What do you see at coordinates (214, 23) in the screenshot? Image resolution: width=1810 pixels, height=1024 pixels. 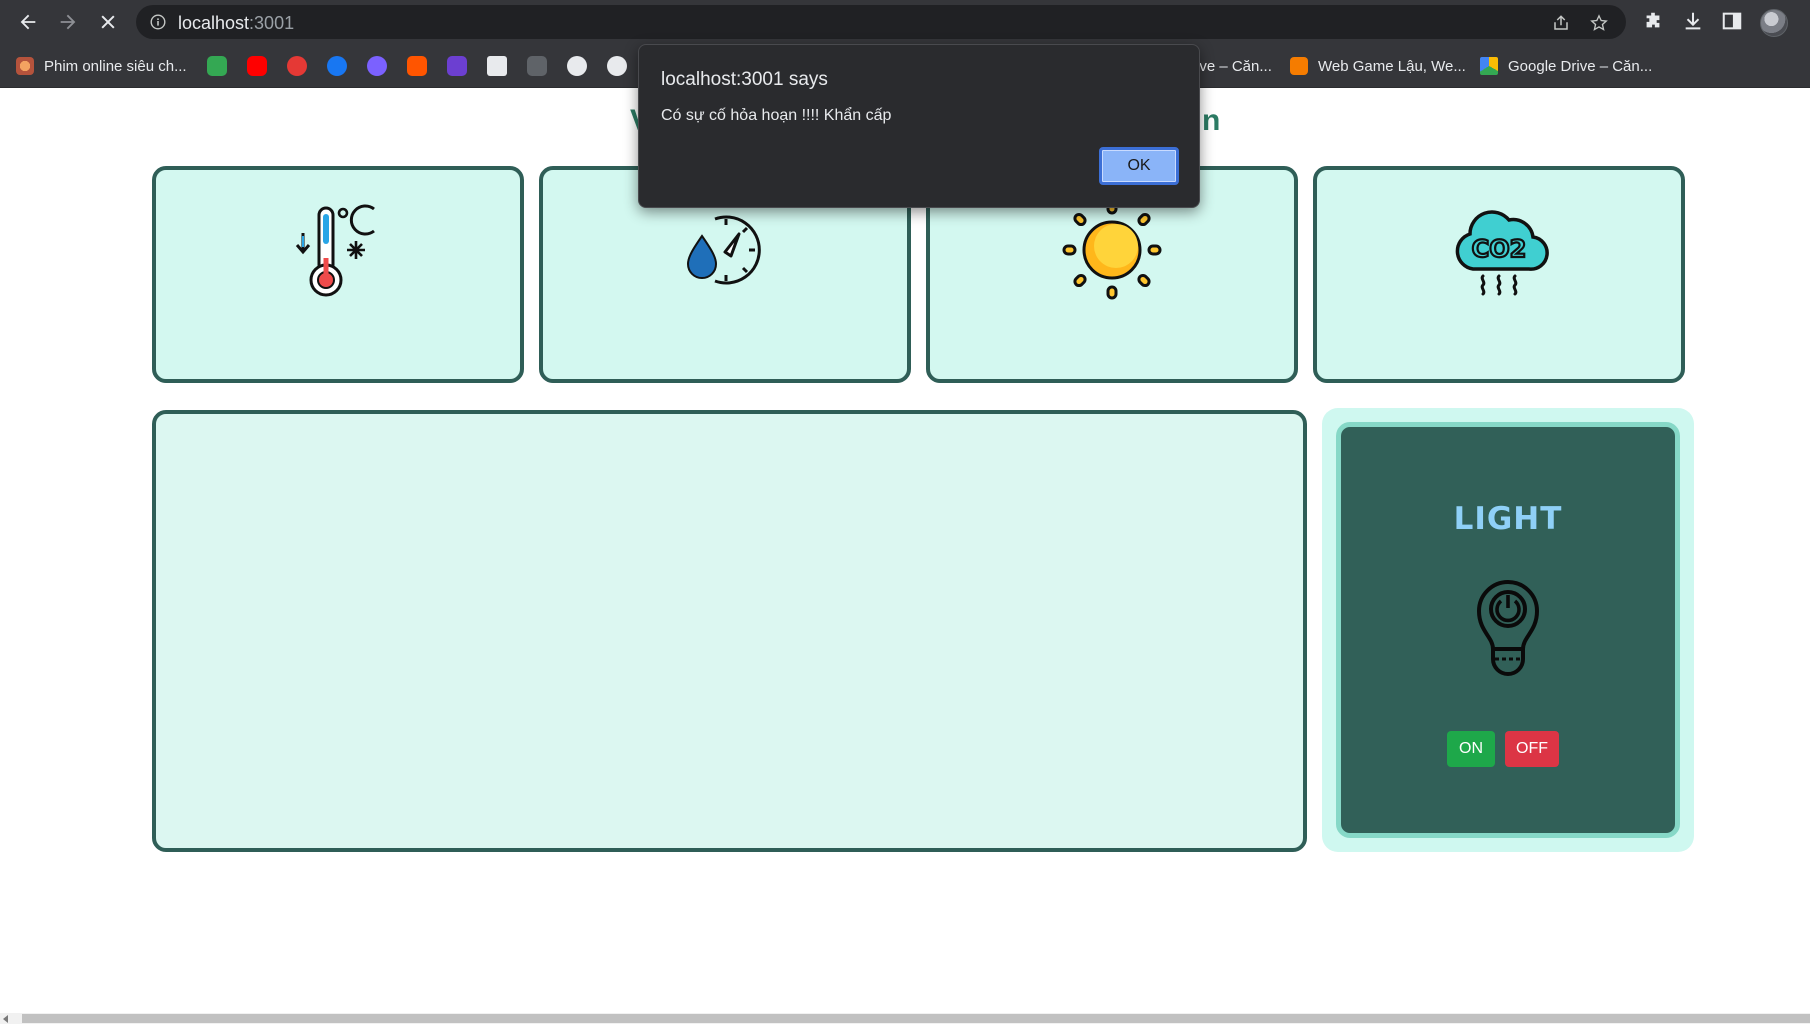 I see `url-host: localhost` at bounding box center [214, 23].